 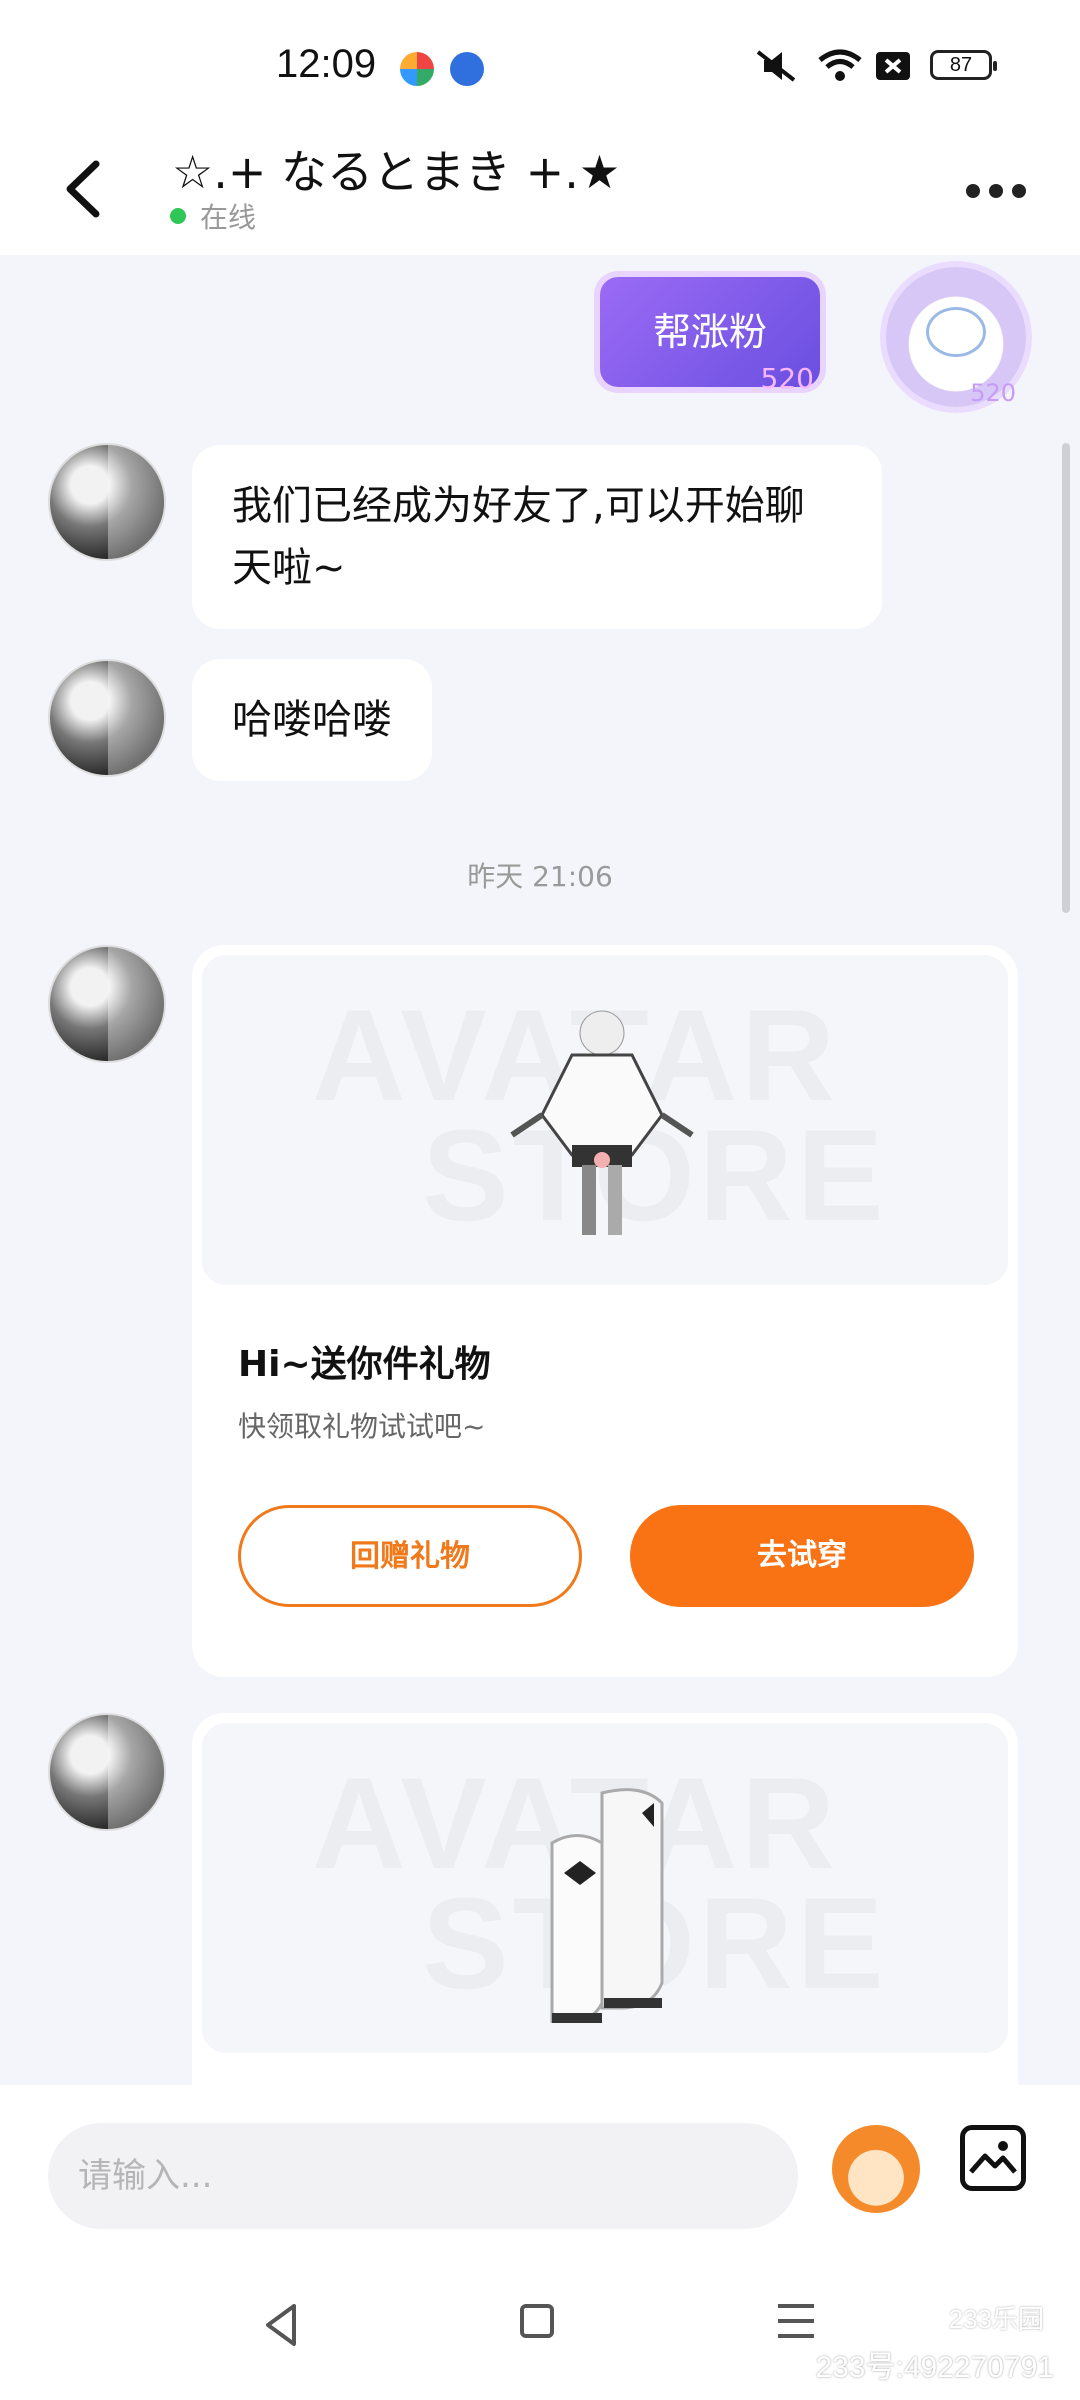 What do you see at coordinates (312, 720) in the screenshot?
I see `message-bubble: 哈喽哈喽` at bounding box center [312, 720].